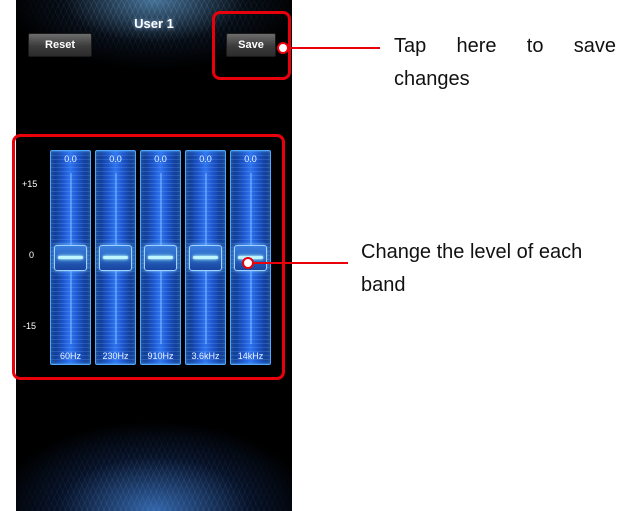 This screenshot has height=511, width=629. I want to click on save-callout-line, so click(333, 48).